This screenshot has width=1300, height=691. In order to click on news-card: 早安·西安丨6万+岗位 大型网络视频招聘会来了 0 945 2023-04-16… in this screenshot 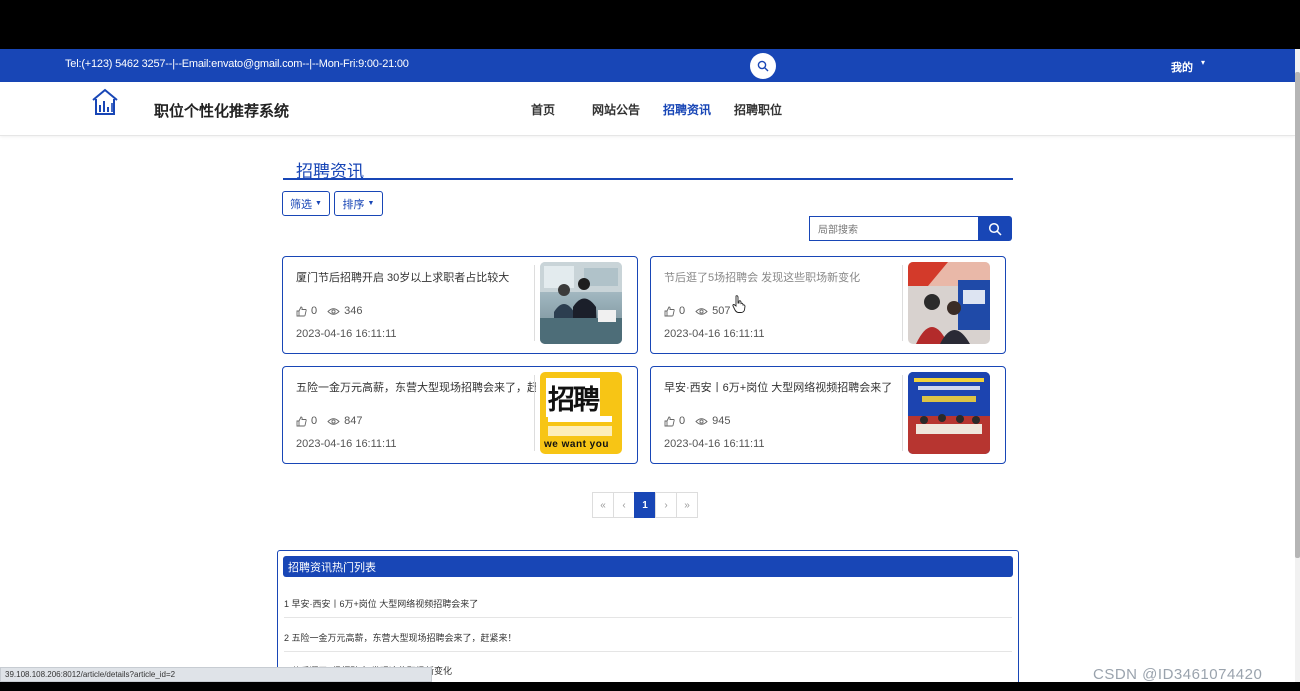, I will do `click(828, 415)`.